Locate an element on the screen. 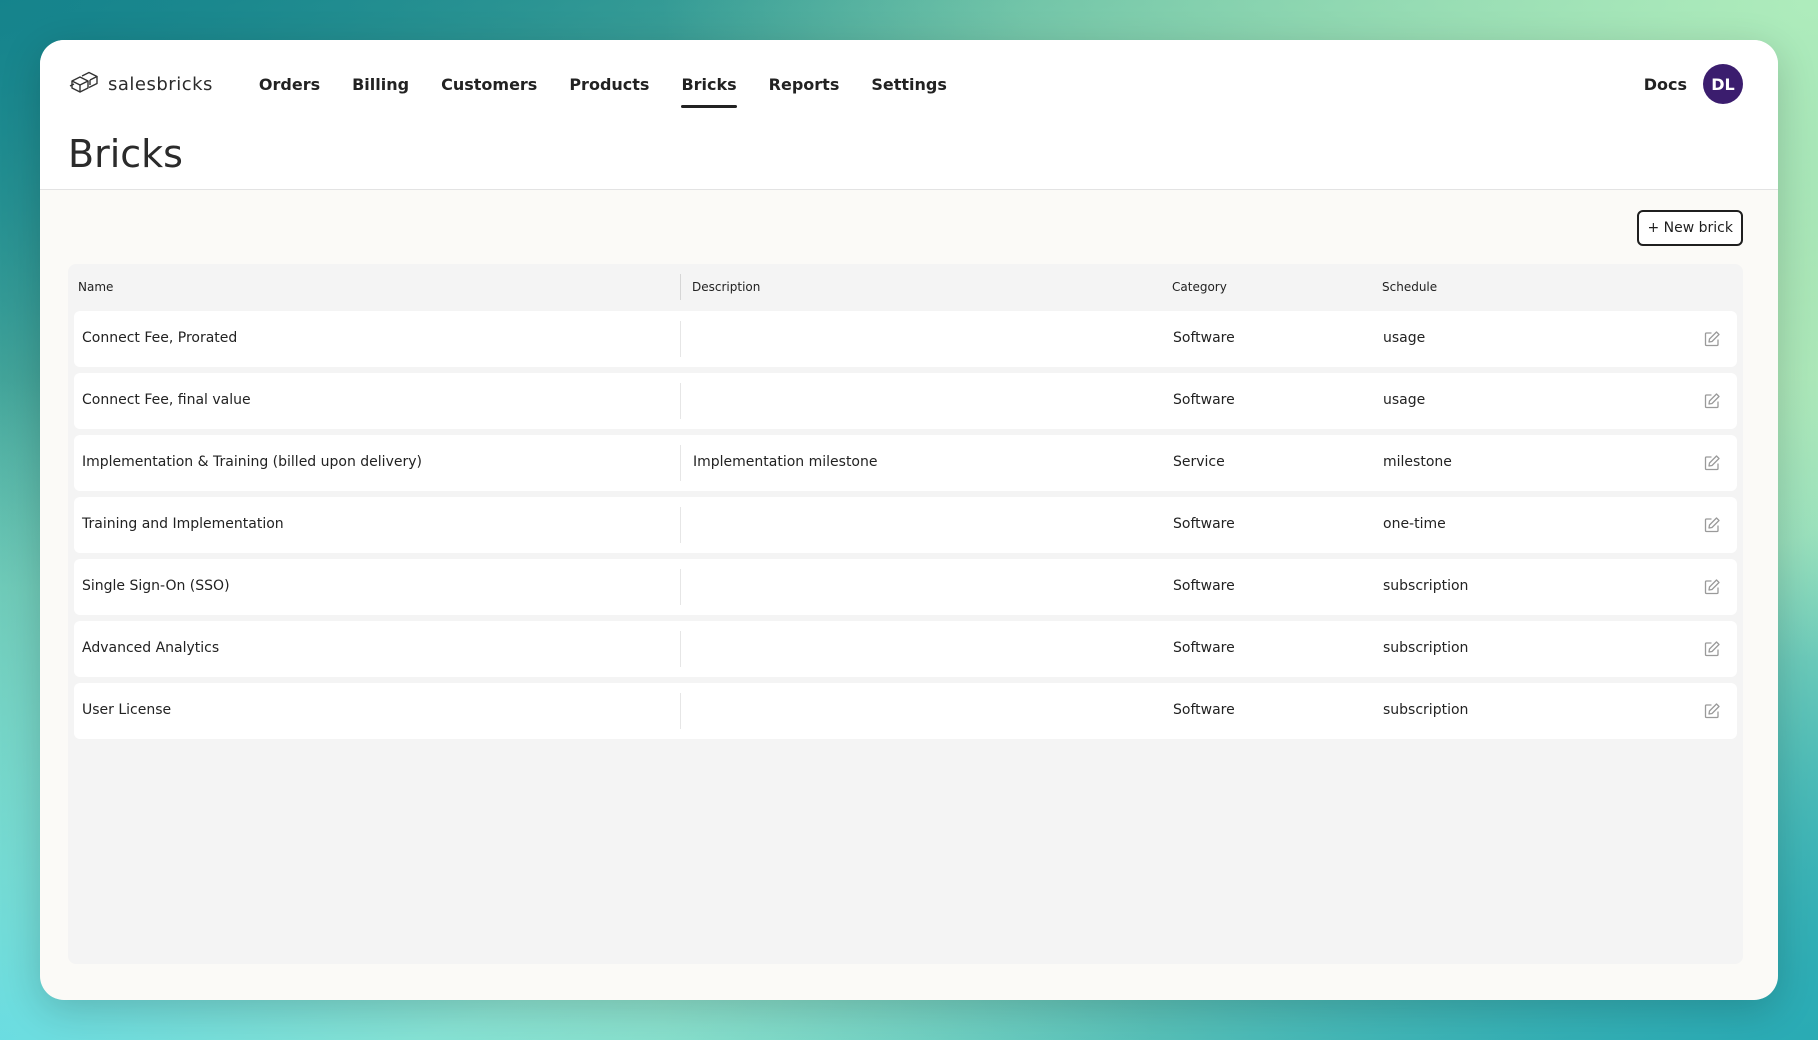 Image resolution: width=1818 pixels, height=1040 pixels. cell-schedule: milestone is located at coordinates (1417, 462).